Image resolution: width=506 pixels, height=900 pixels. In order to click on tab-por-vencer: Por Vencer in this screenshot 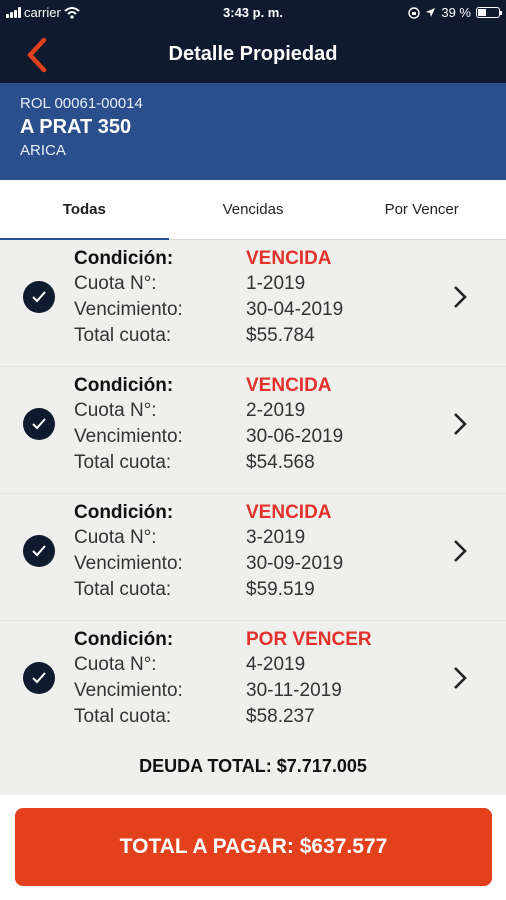, I will do `click(421, 209)`.